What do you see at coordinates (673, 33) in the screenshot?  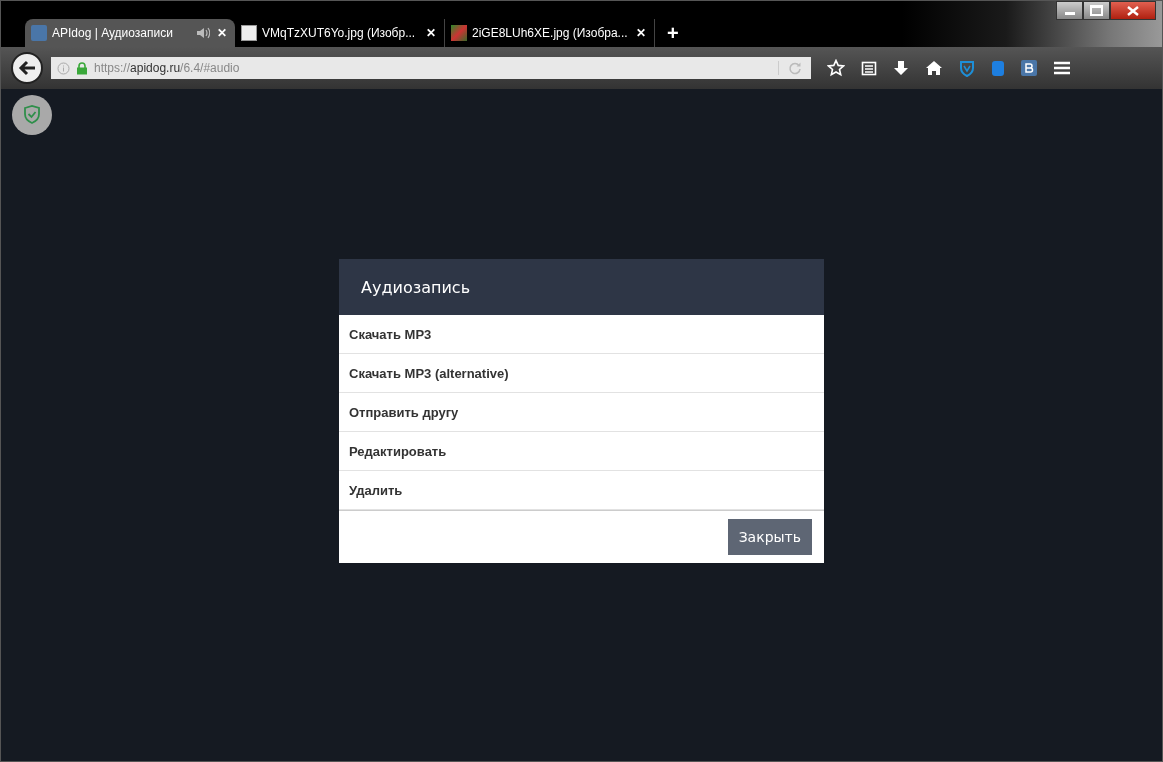 I see `new-tab-button: +` at bounding box center [673, 33].